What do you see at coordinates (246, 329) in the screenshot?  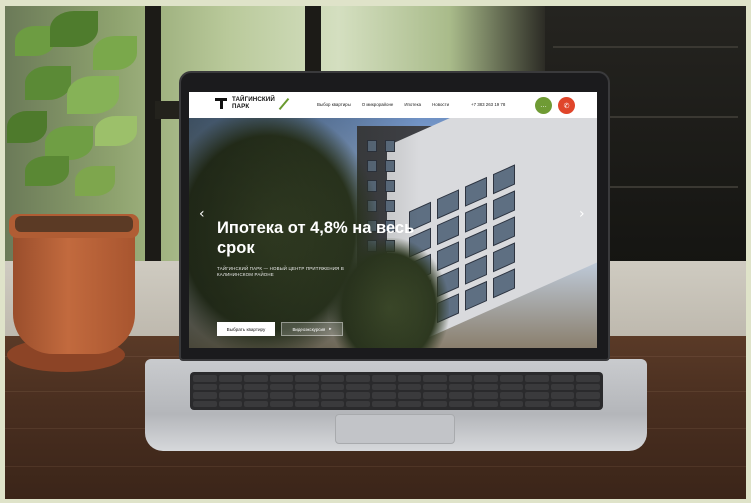 I see `choose-apartment-button: Выбрать квартиру` at bounding box center [246, 329].